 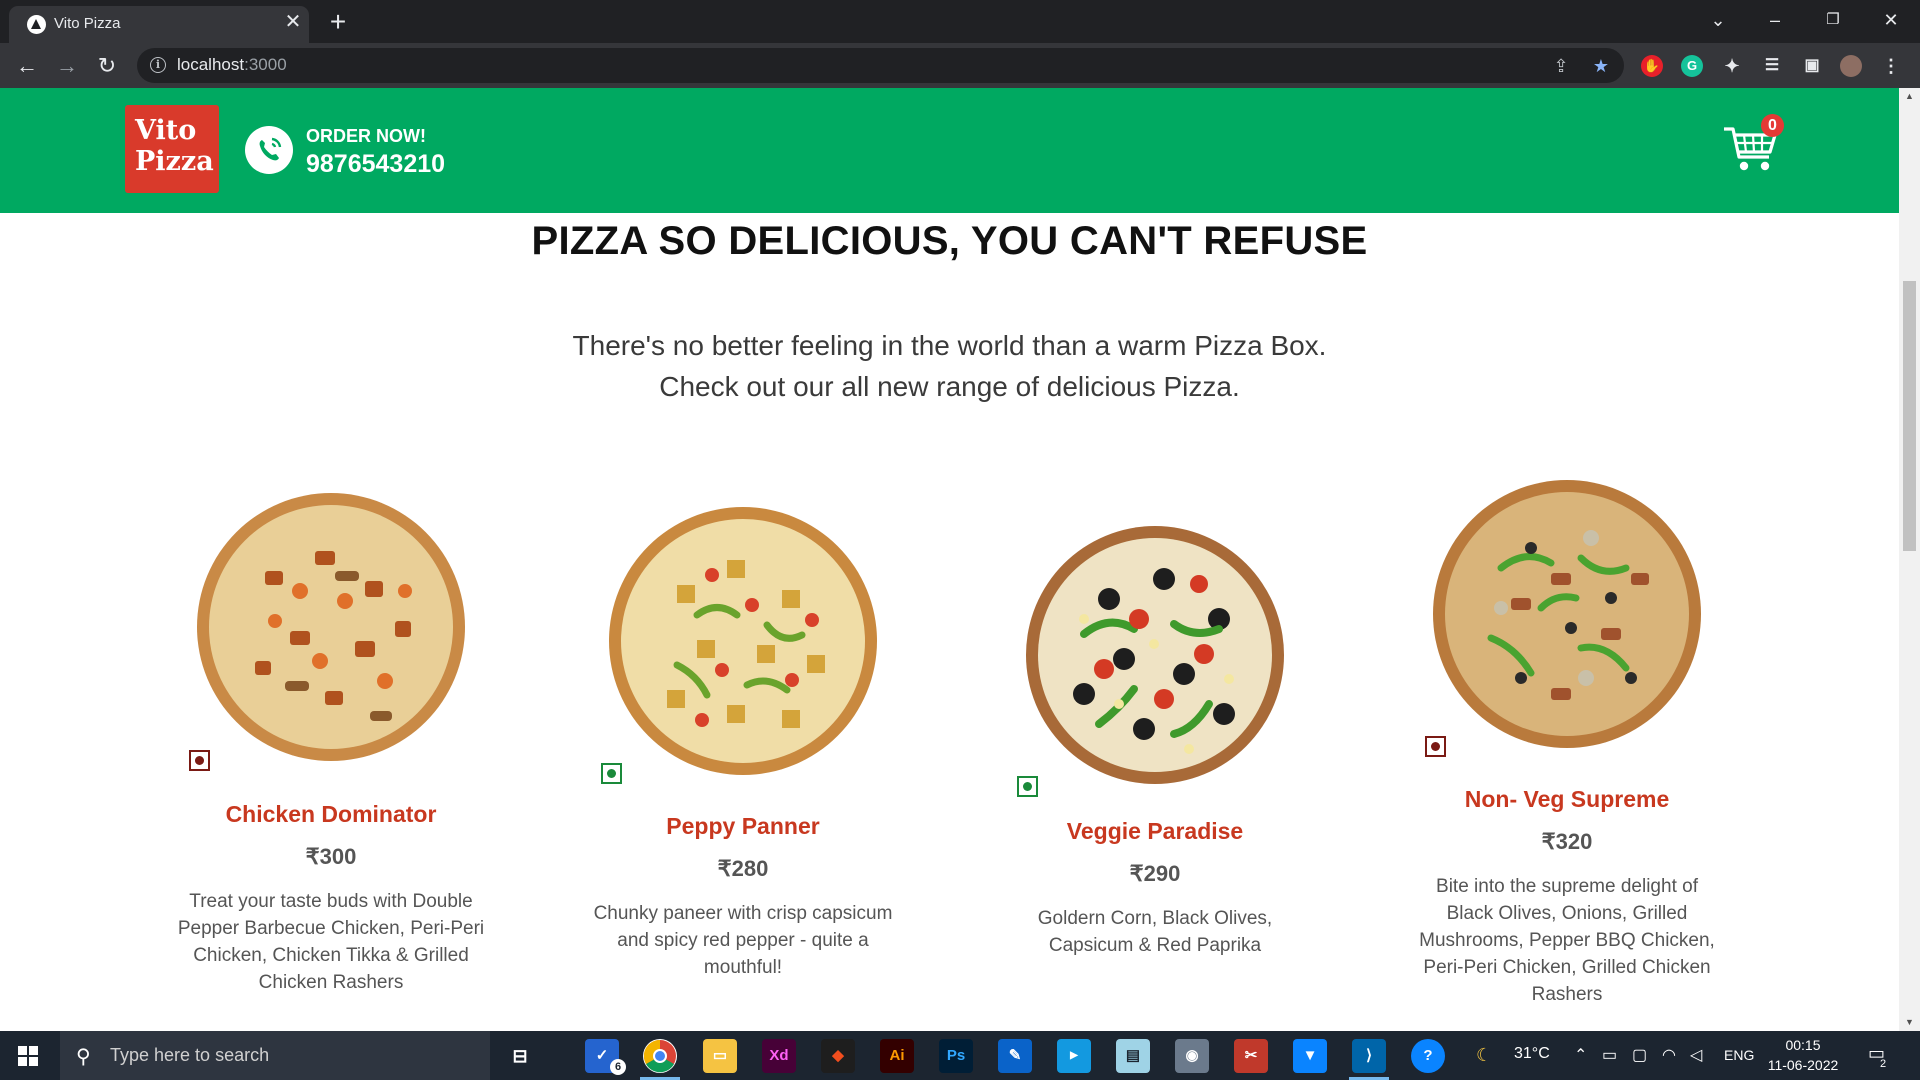 What do you see at coordinates (743, 868) in the screenshot?
I see `pizza-price: ₹280` at bounding box center [743, 868].